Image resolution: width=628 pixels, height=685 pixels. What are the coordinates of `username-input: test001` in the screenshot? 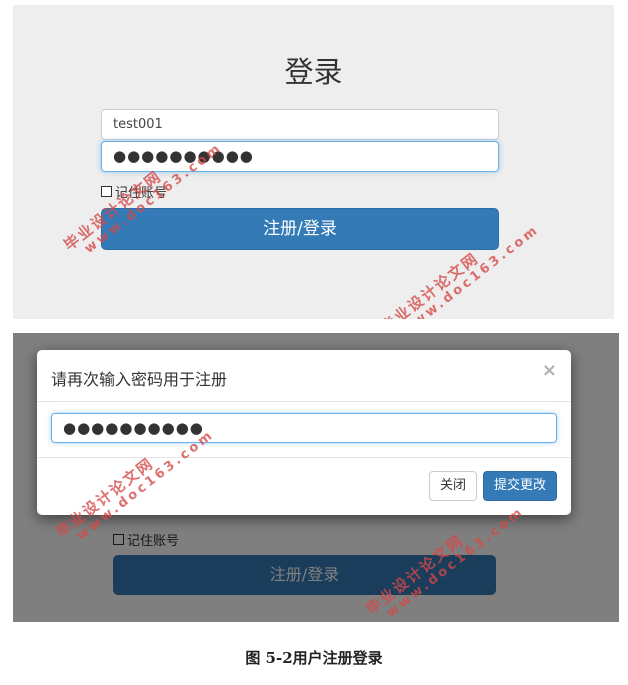 It's located at (300, 124).